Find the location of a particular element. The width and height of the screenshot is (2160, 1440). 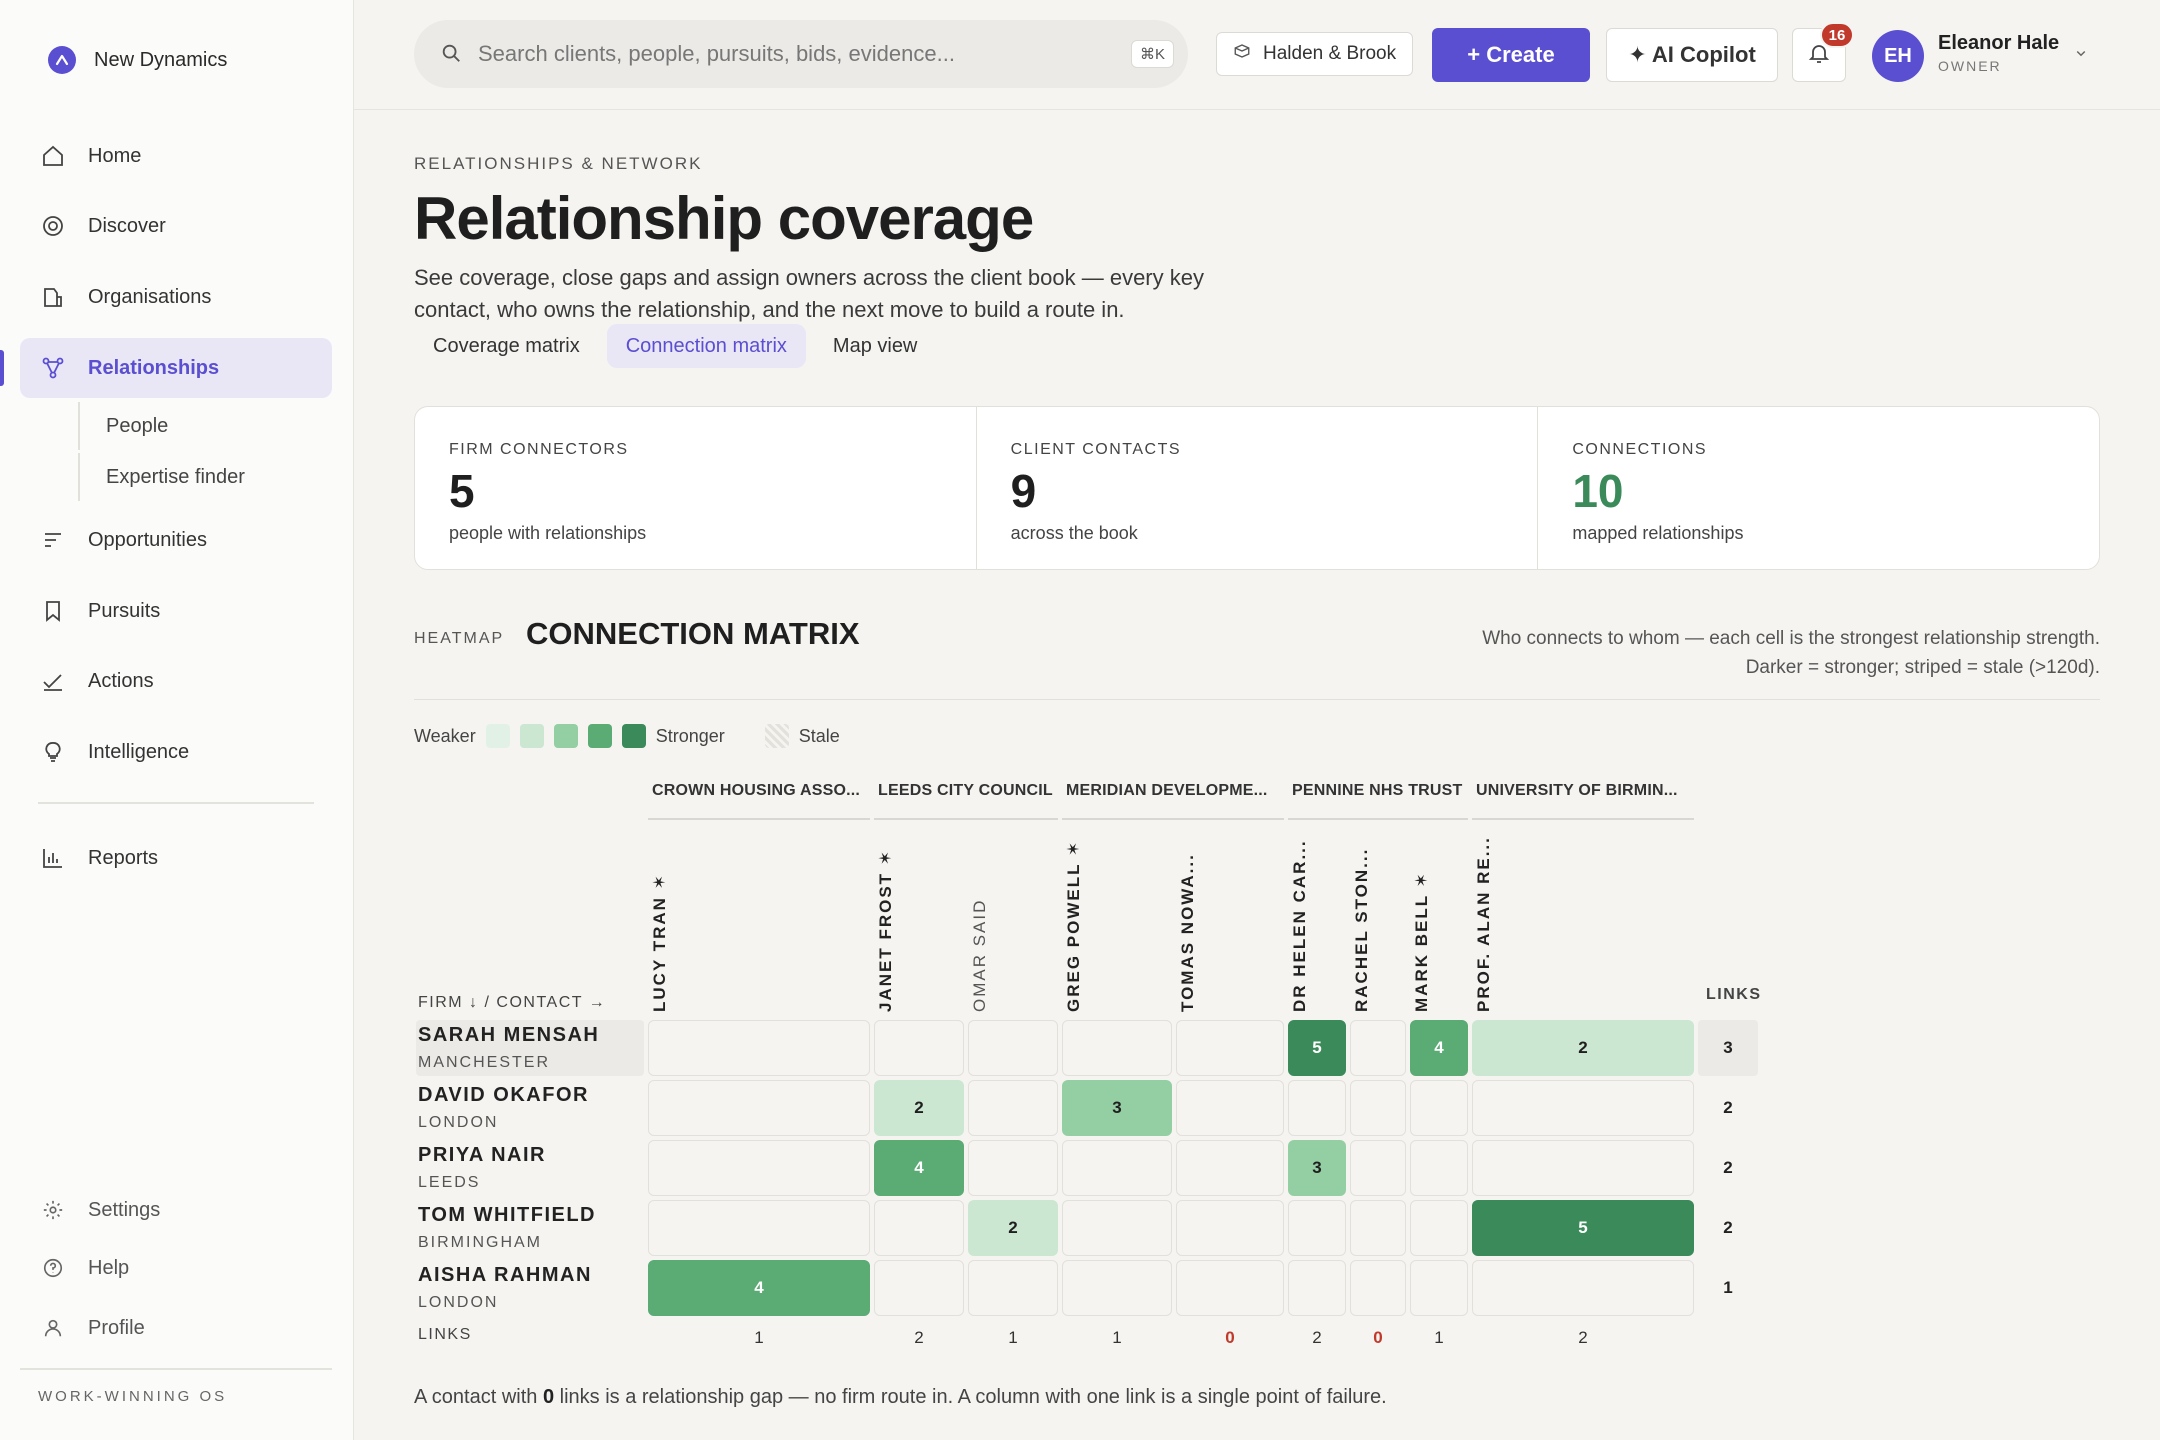

nav-reports: Reports is located at coordinates (176, 858).